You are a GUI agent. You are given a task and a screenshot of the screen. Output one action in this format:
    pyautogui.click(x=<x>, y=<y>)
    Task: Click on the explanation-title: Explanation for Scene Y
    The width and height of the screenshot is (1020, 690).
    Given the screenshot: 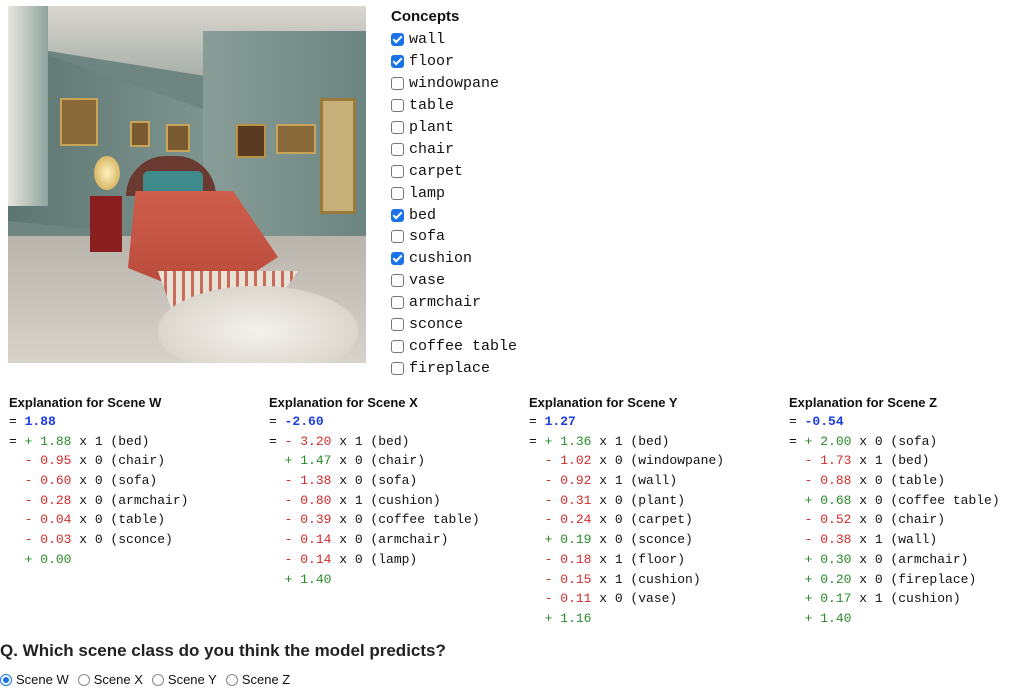 What is the action you would take?
    pyautogui.click(x=603, y=402)
    